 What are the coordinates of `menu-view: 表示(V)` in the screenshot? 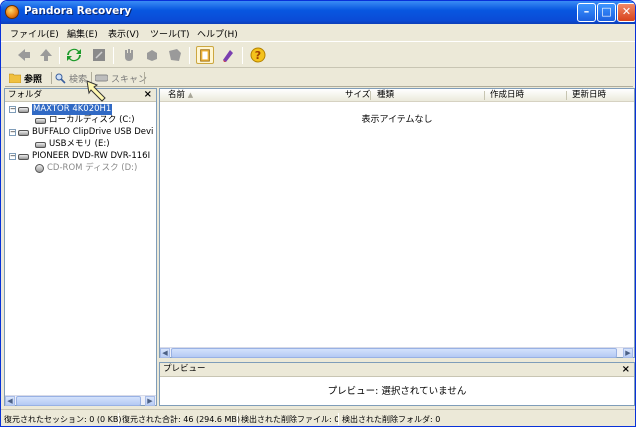 It's located at (123, 33).